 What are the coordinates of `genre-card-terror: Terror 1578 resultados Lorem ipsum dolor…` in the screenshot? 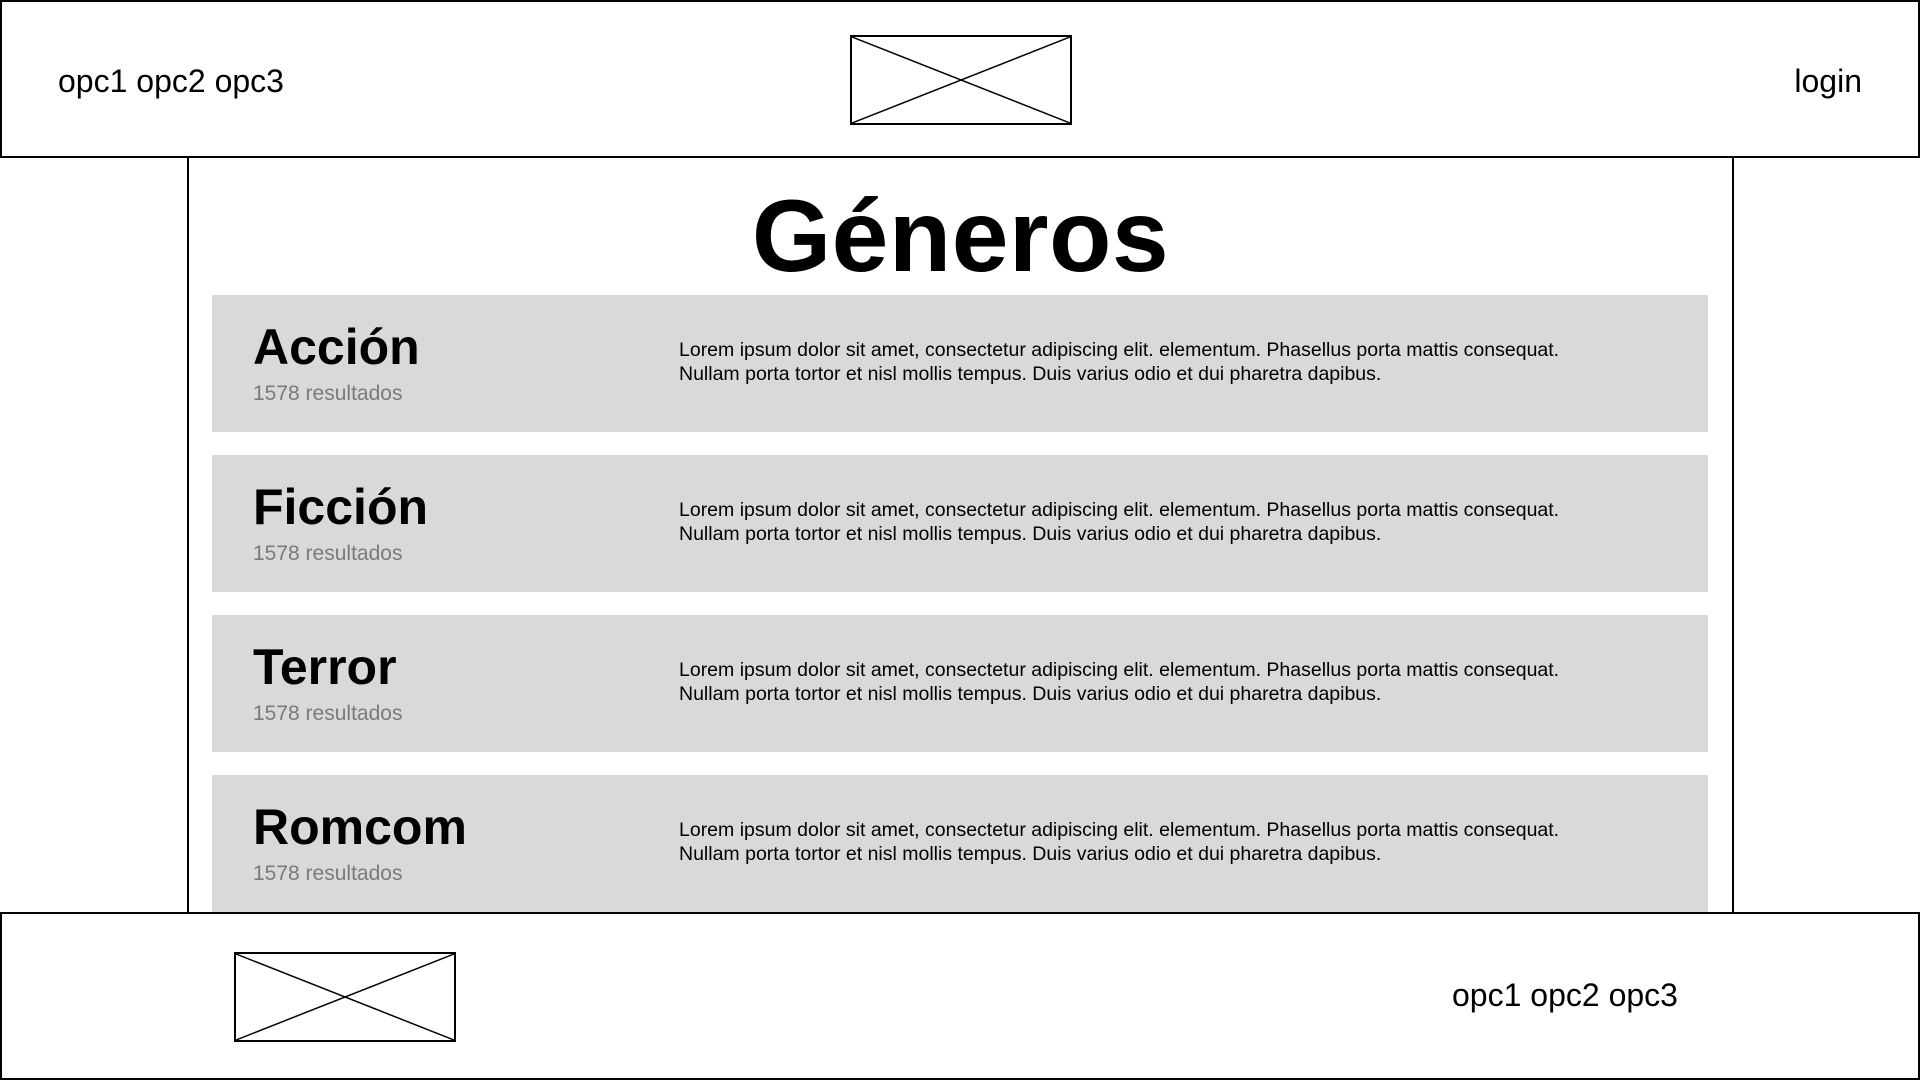 It's located at (960, 683).